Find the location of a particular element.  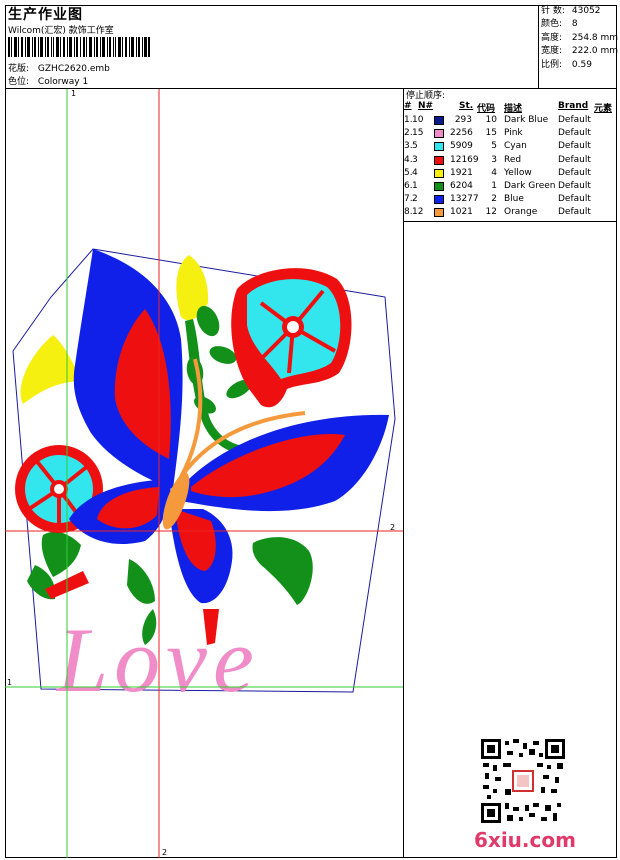

company-name: Wilcom(汇宏) 款饰工作室 is located at coordinates (61, 31).